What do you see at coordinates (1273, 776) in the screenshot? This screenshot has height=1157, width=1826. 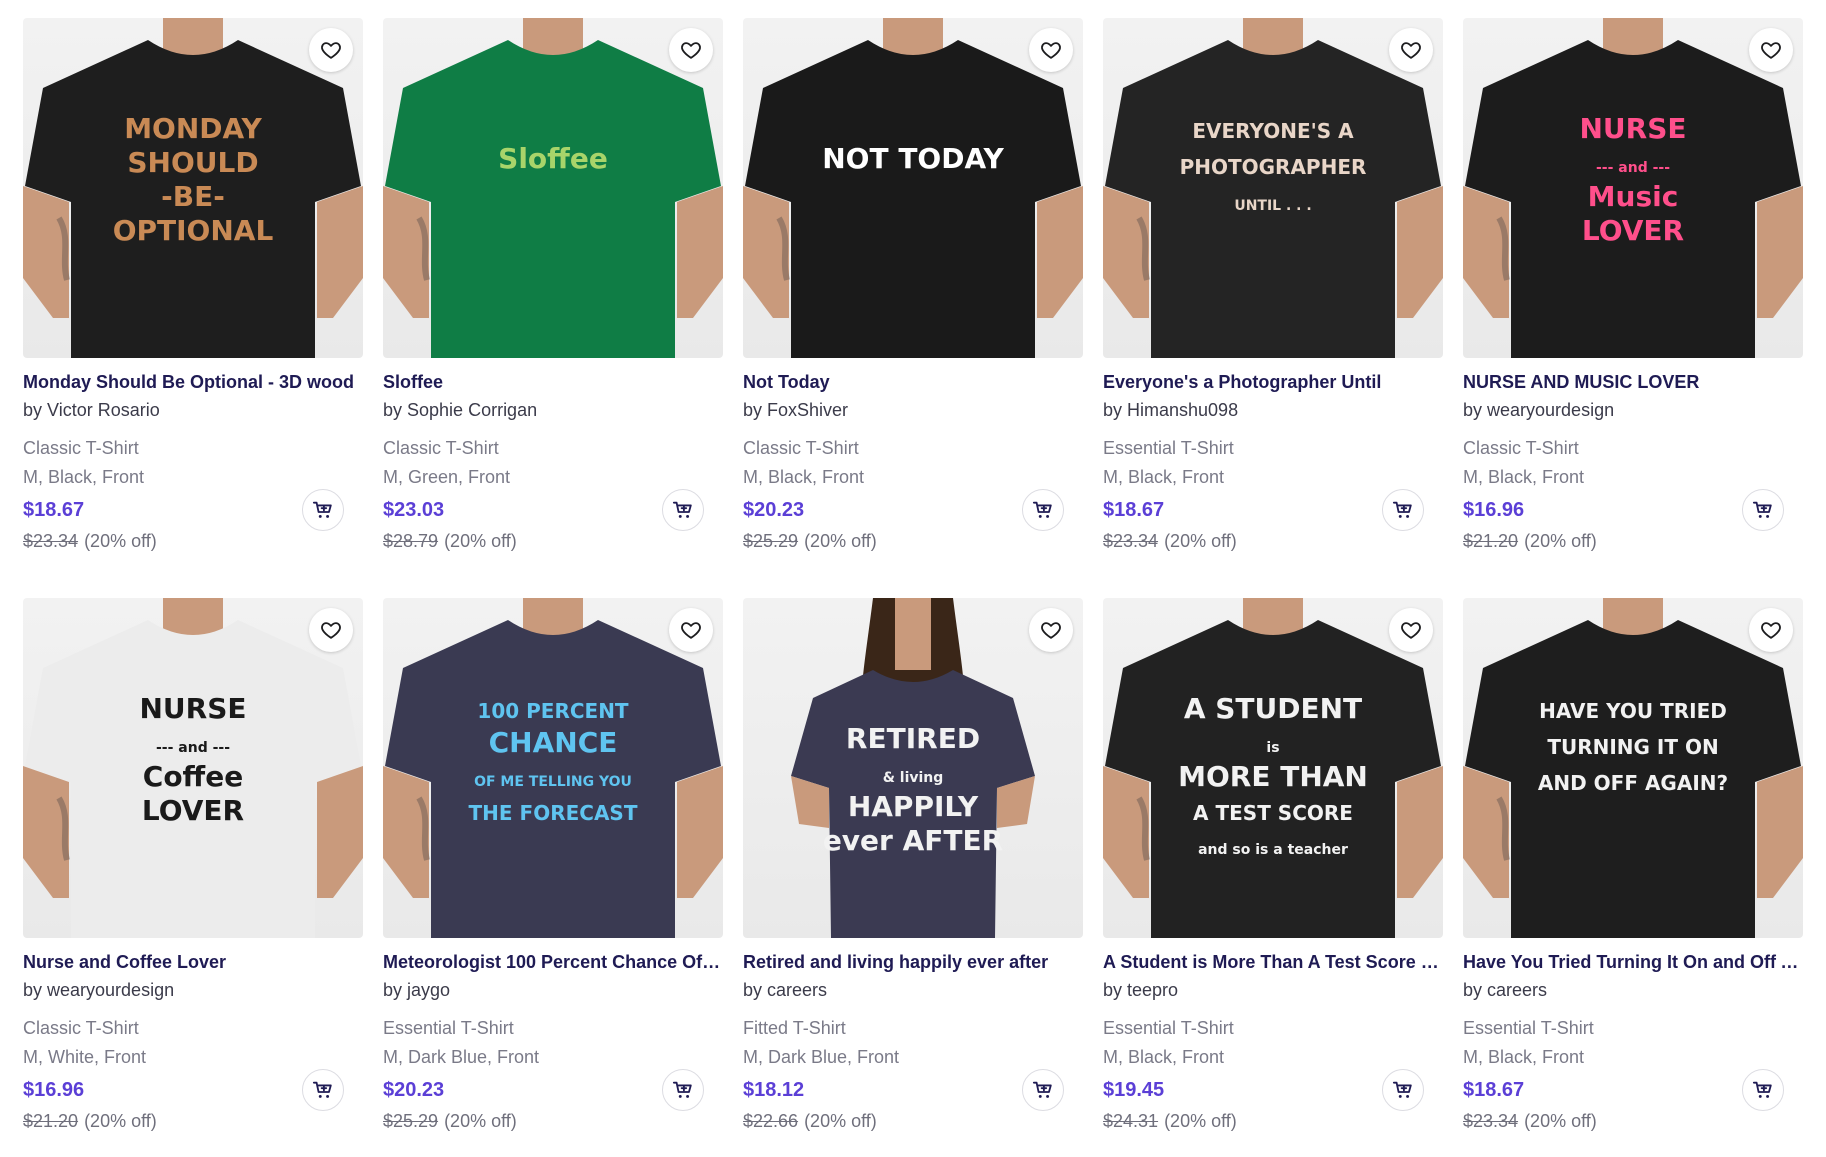 I see `print-text: MORE THAN` at bounding box center [1273, 776].